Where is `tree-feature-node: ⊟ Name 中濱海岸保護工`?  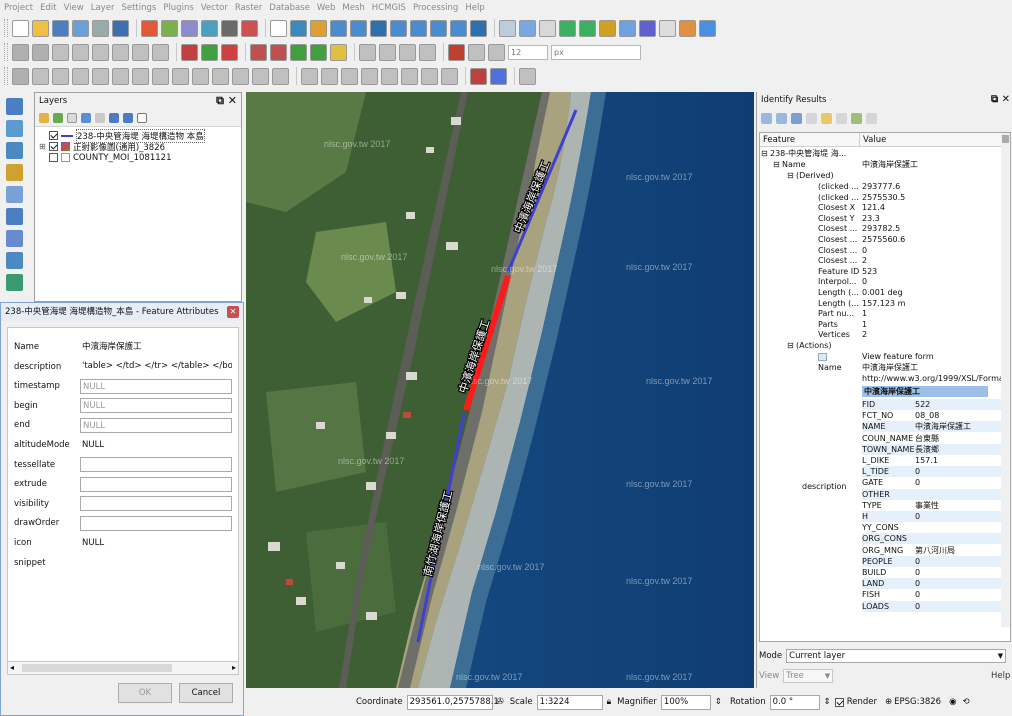
tree-feature-node: ⊟ Name 中濱海岸保護工 is located at coordinates (885, 165).